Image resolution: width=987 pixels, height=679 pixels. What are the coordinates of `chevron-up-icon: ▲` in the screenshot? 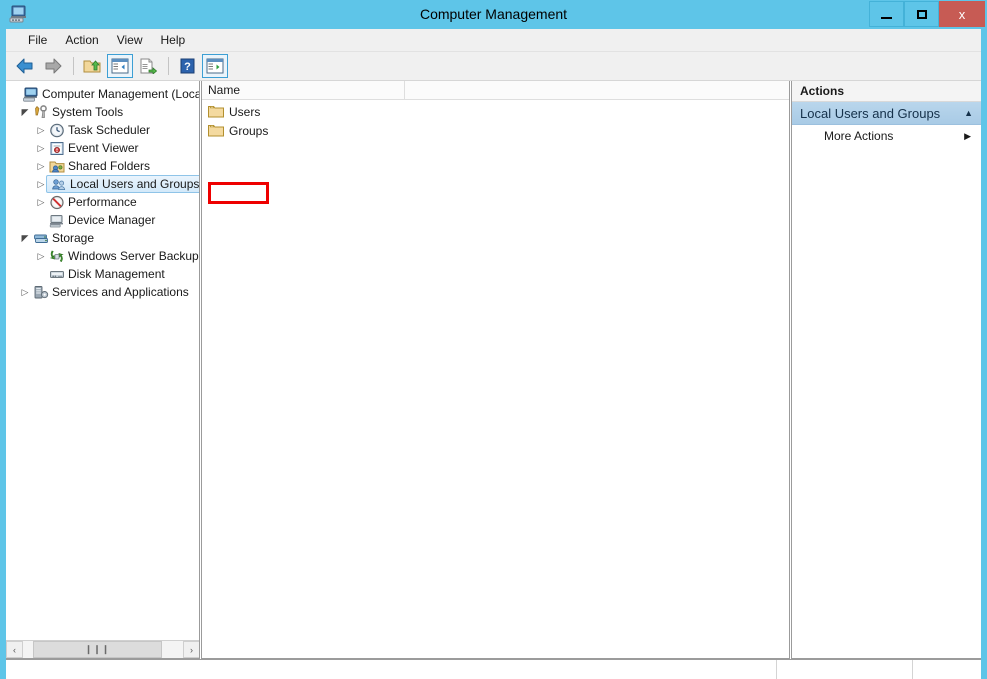 It's located at (968, 113).